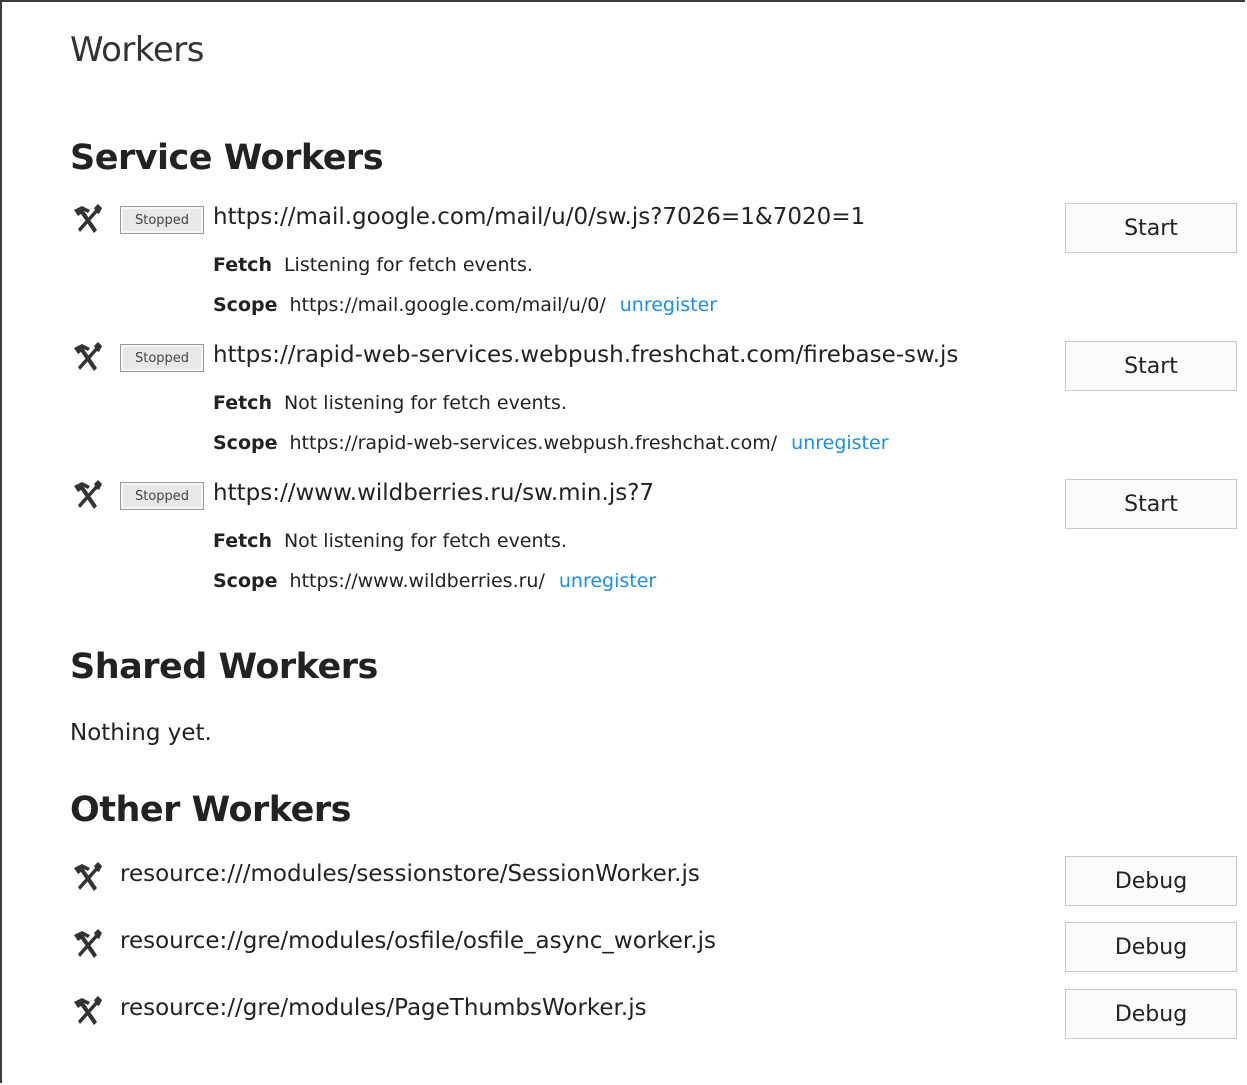 This screenshot has width=1247, height=1085. Describe the element at coordinates (447, 305) in the screenshot. I see `scope-value: https://mail.google.com/mail/u/0/` at that location.